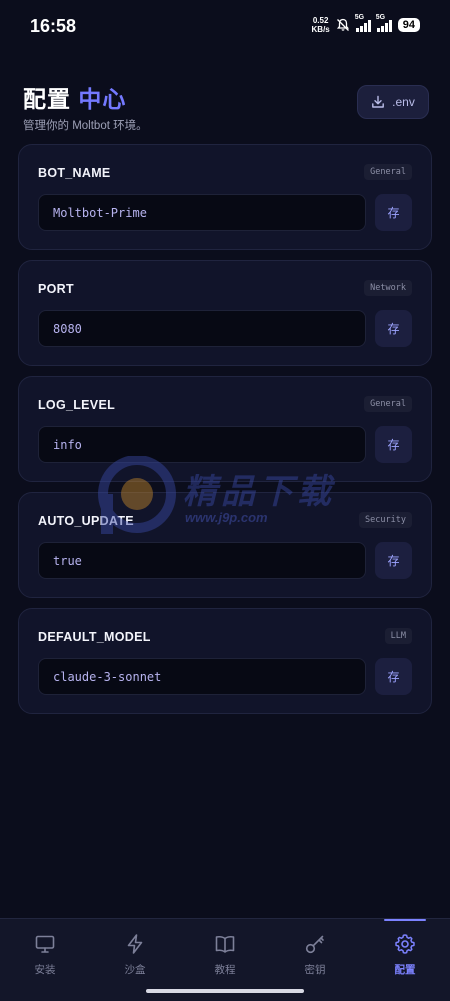 Image resolution: width=450 pixels, height=1001 pixels. Describe the element at coordinates (359, 17) in the screenshot. I see `sim1-label: 5G` at that location.